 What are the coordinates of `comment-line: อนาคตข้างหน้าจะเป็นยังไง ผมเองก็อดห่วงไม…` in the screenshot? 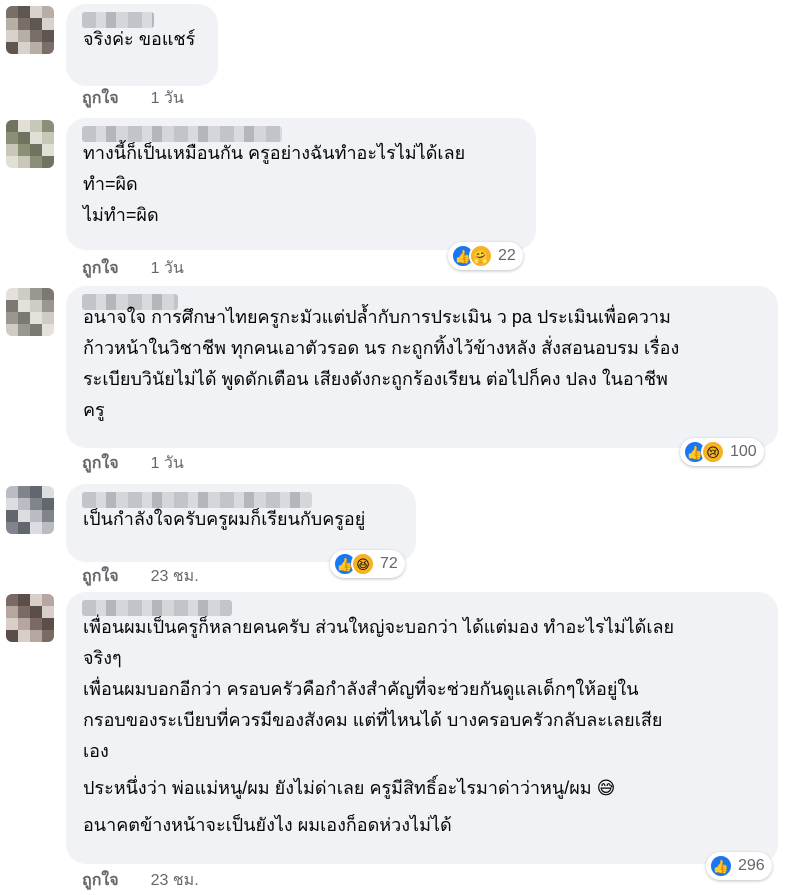 It's located at (267, 825).